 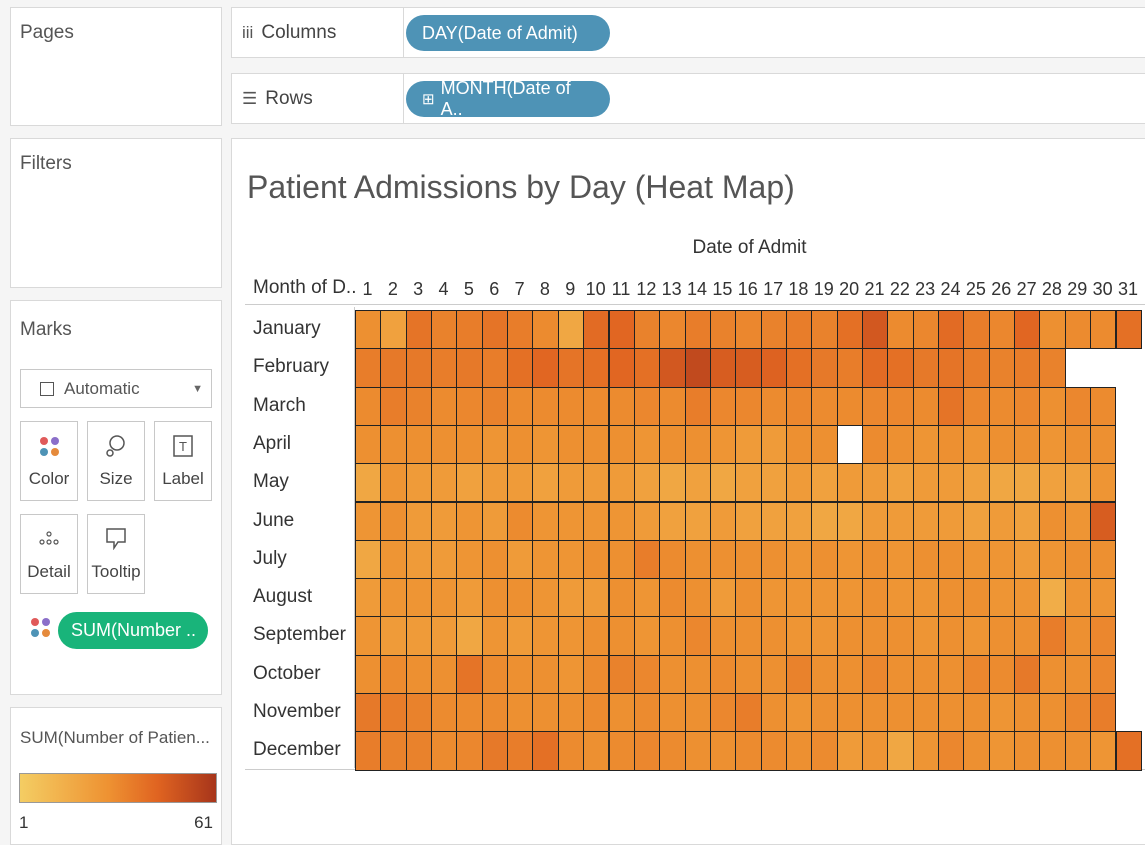 What do you see at coordinates (49, 554) in the screenshot?
I see `detail-button: Detail` at bounding box center [49, 554].